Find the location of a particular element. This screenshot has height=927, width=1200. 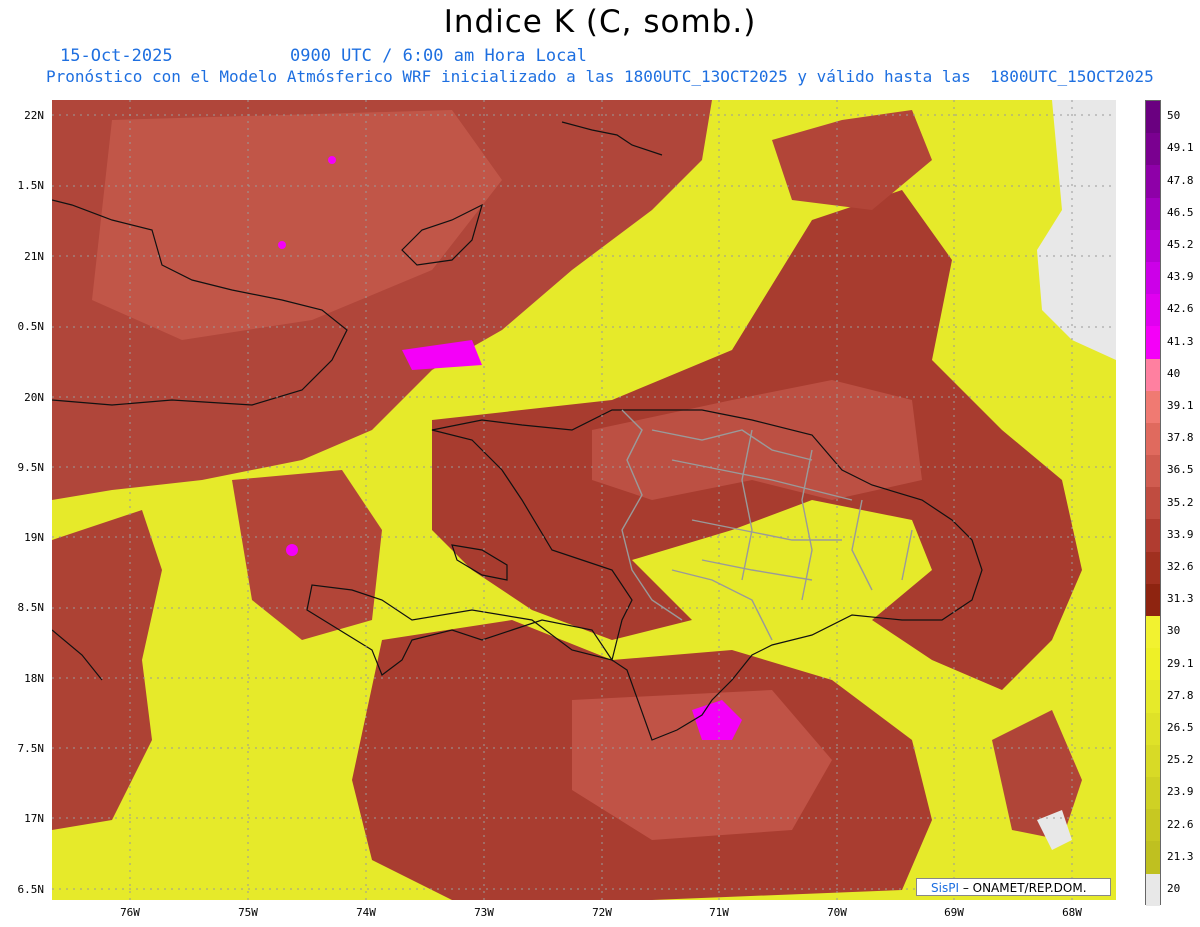

lat-label: 6.5N is located at coordinates (31, 889).